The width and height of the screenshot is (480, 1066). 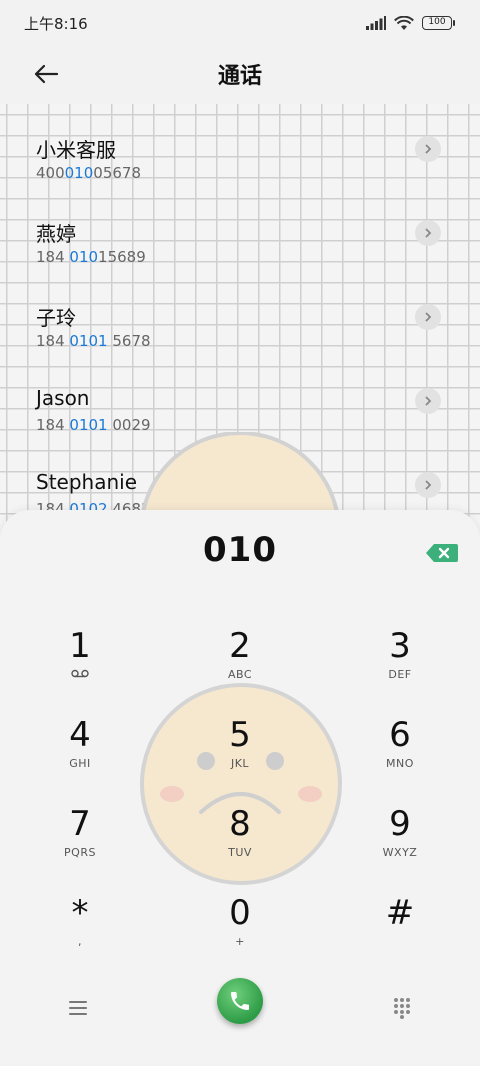 What do you see at coordinates (400, 646) in the screenshot?
I see `key-digit: 3` at bounding box center [400, 646].